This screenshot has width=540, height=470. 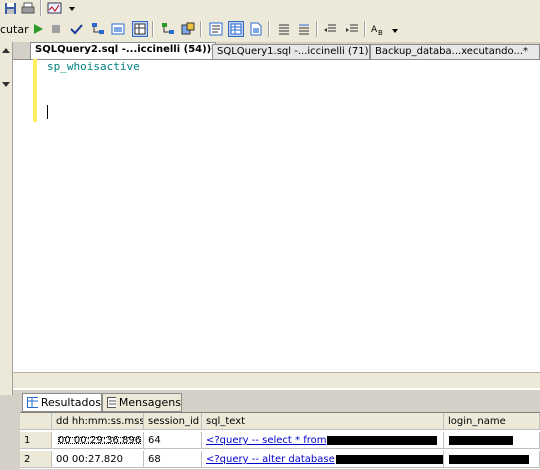 What do you see at coordinates (168, 29) in the screenshot?
I see `include-plan-icon` at bounding box center [168, 29].